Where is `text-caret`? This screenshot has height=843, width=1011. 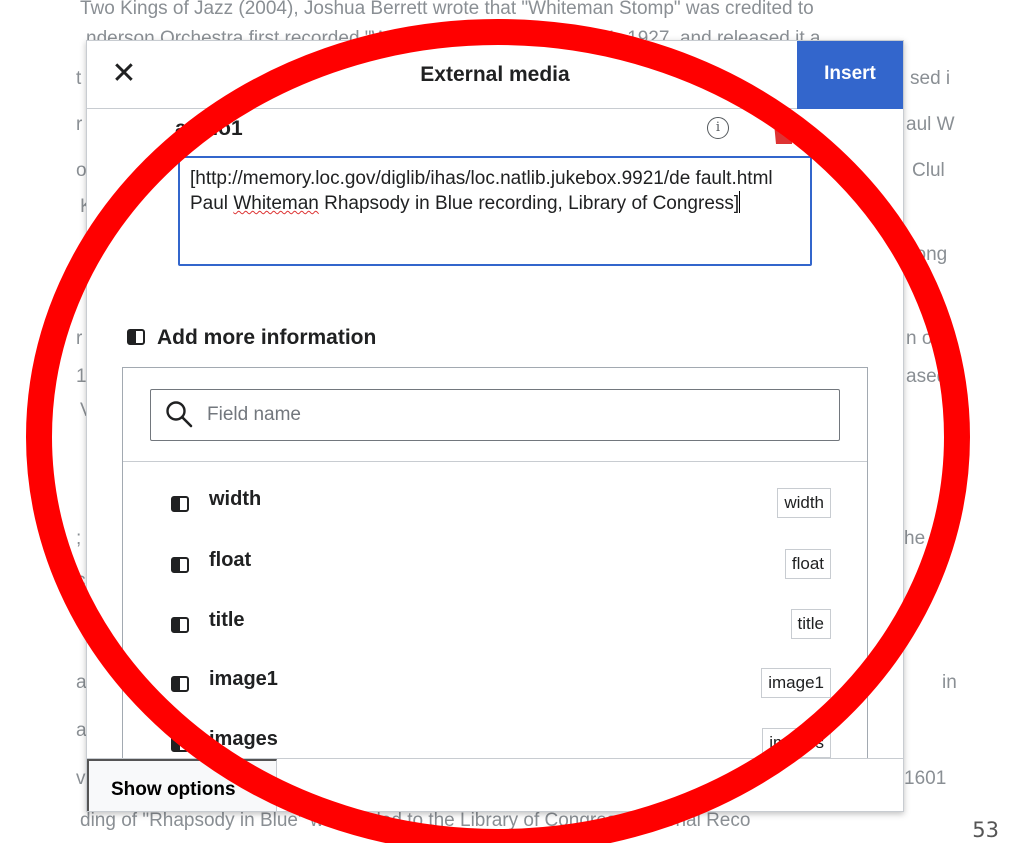 text-caret is located at coordinates (740, 202).